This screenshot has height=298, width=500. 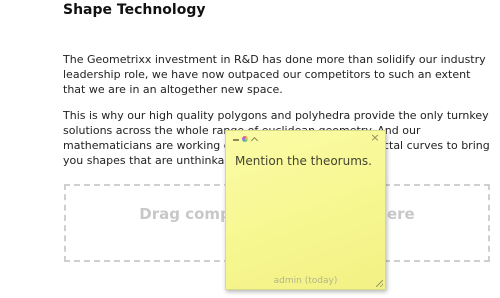 I want to click on sticky-note-text: Mention the theorums., so click(x=306, y=161).